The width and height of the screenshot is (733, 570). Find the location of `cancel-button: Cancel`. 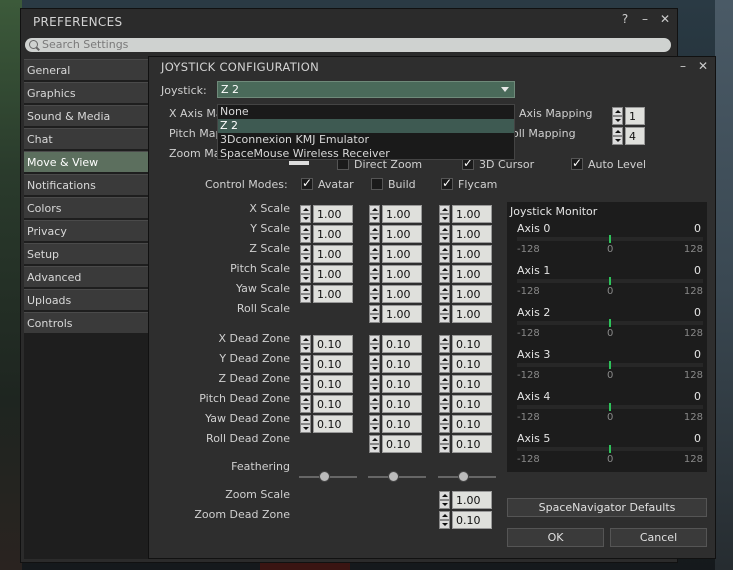

cancel-button: Cancel is located at coordinates (658, 537).